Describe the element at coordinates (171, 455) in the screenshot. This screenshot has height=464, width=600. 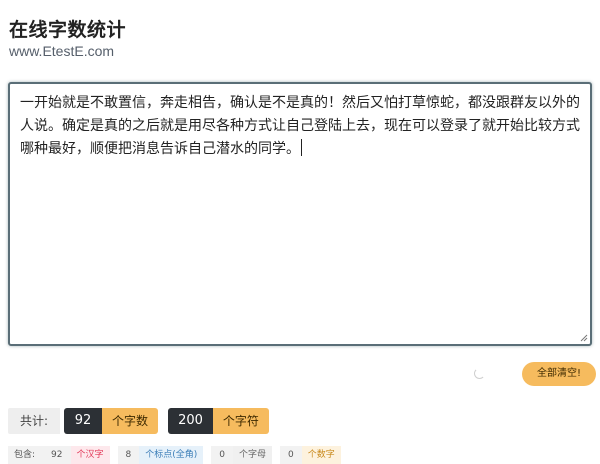
I see `punct-count-unit: 个标点(全角)` at that location.